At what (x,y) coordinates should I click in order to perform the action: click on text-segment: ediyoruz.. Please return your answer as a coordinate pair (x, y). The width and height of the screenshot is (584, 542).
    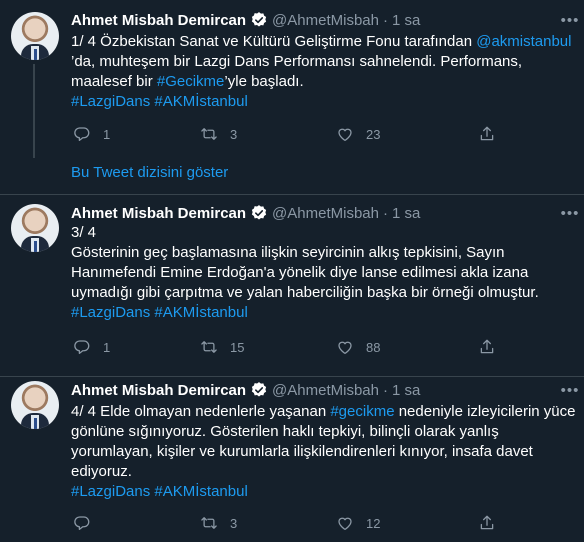
    Looking at the image, I should click on (101, 471).